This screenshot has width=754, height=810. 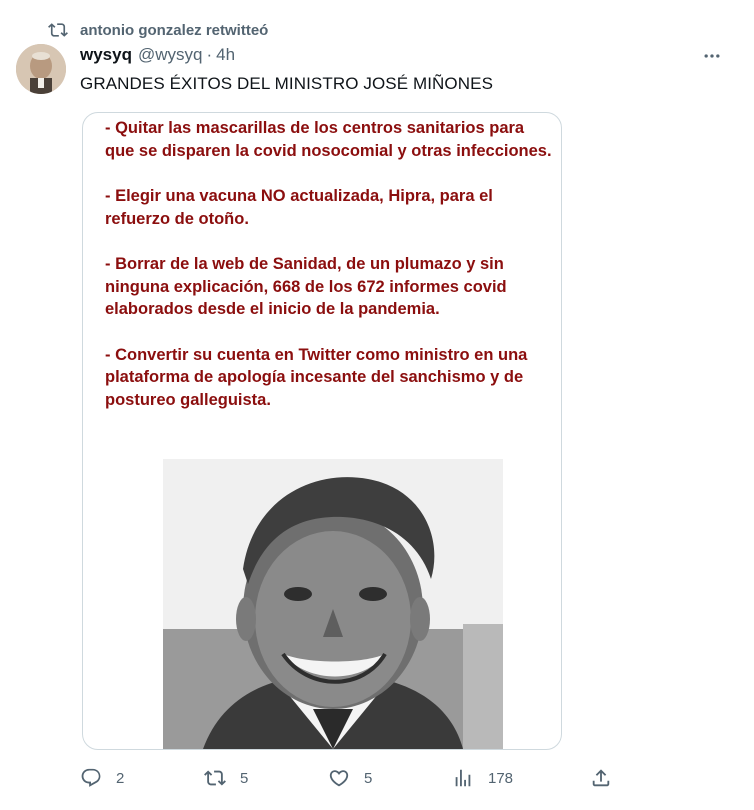 I want to click on tweet-text: GRANDES ÉXITOS DEL MINISTRO JOSÉ MIÑONES, so click(x=287, y=83).